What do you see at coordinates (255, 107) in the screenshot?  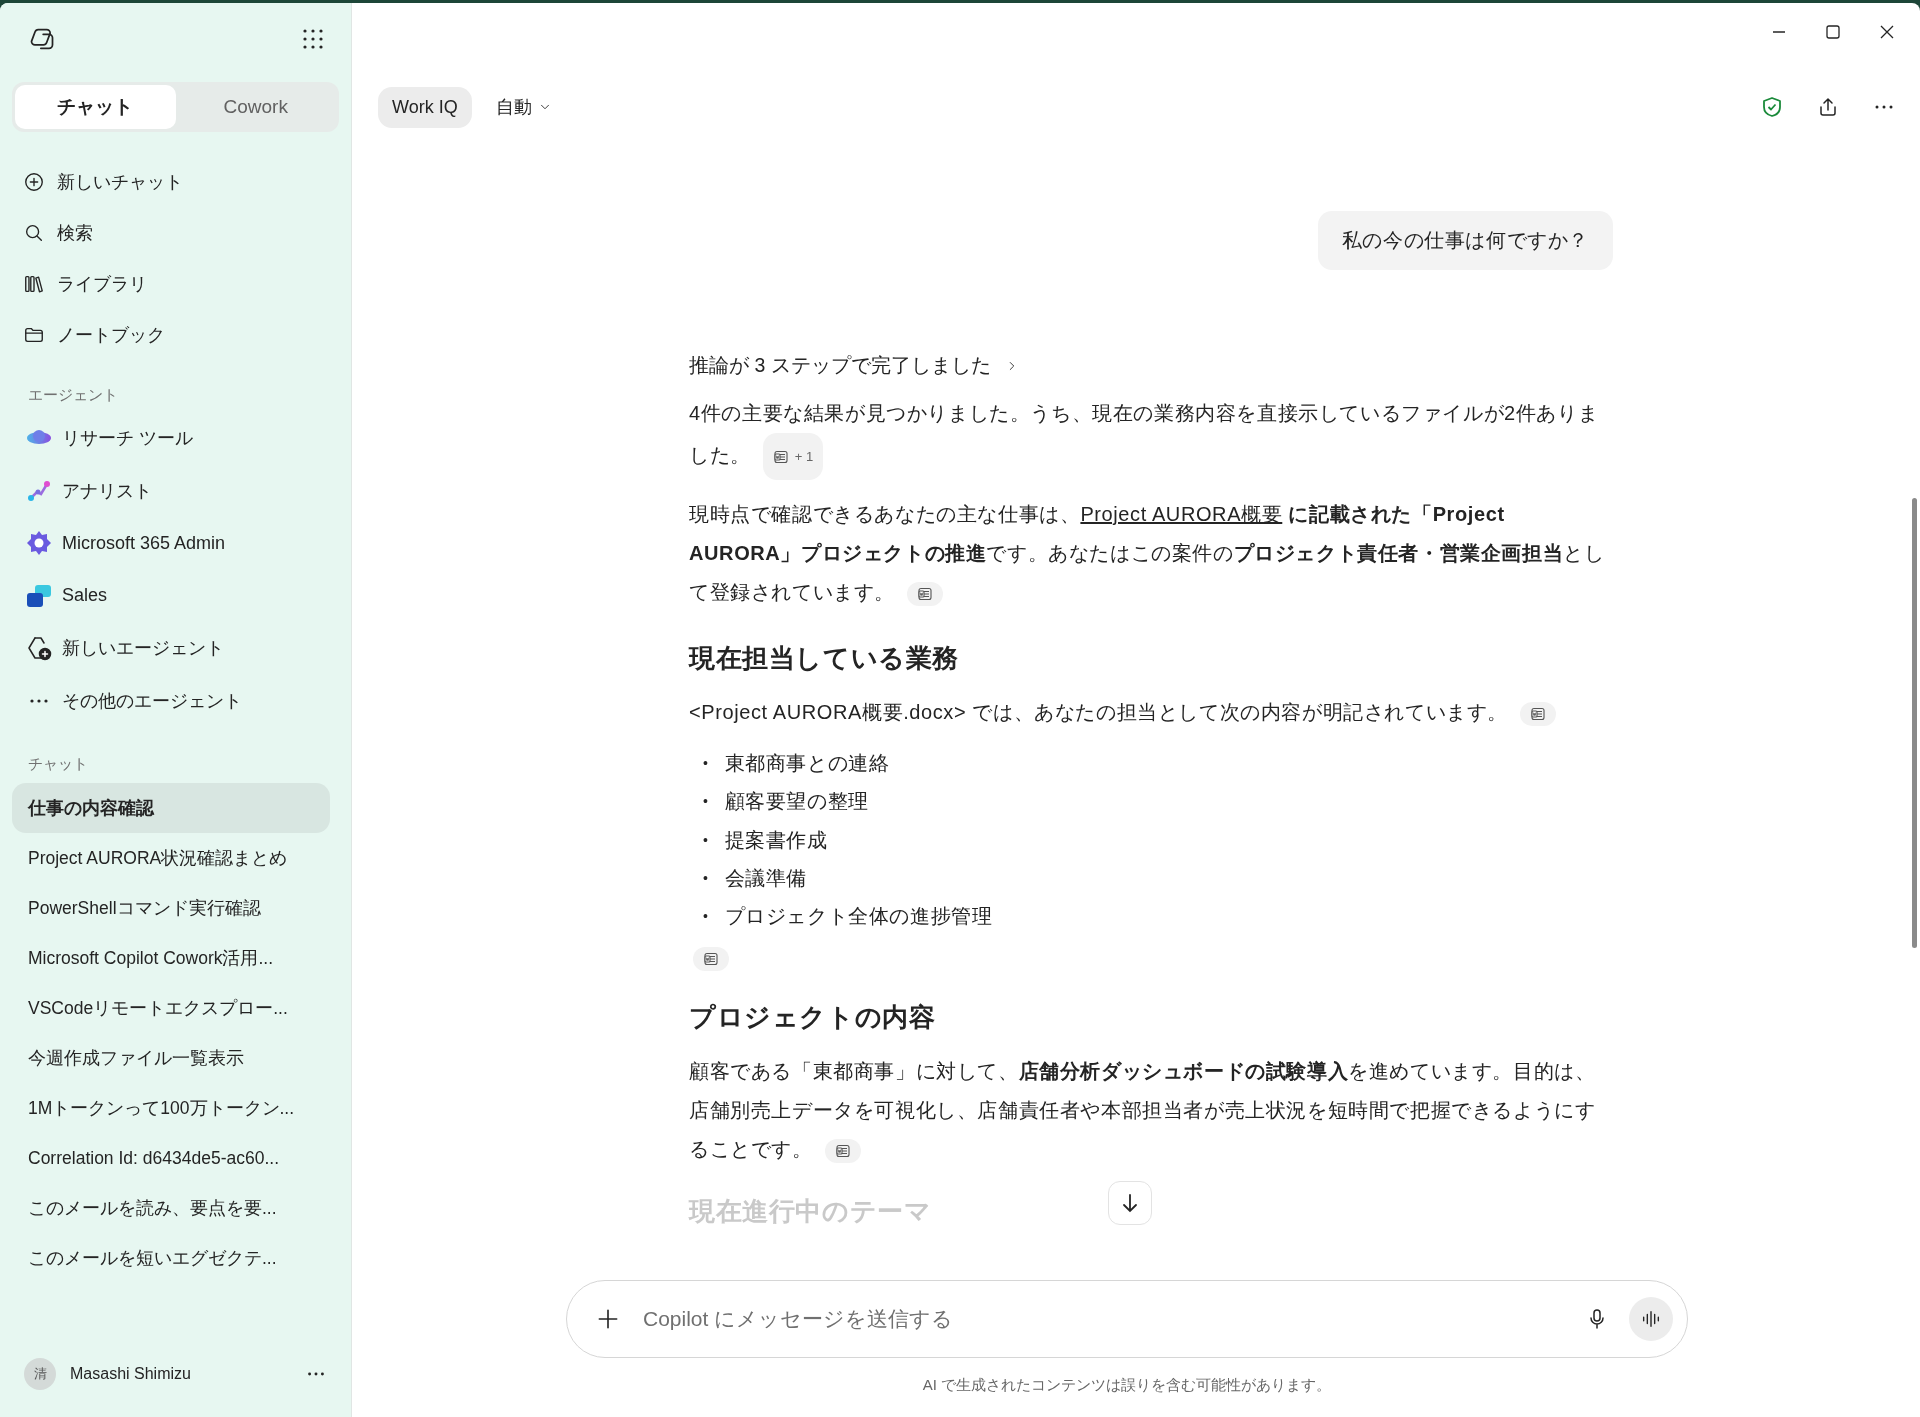 I see `sidebar-tab: Cowork` at bounding box center [255, 107].